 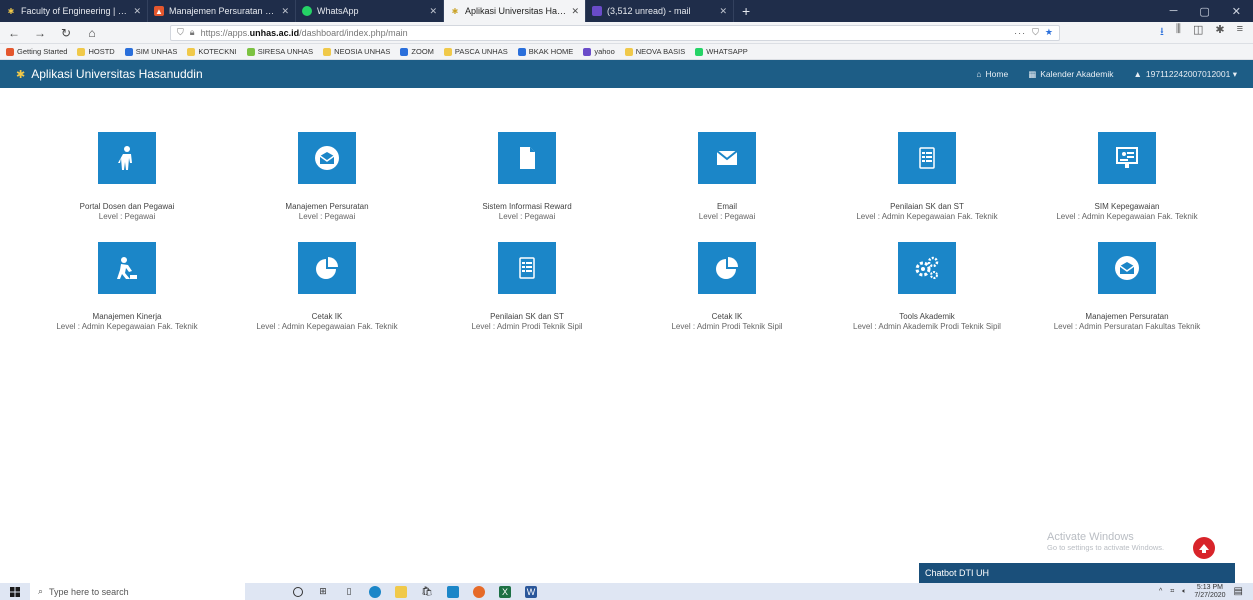 I want to click on bookmark-item: KOTECKNI, so click(x=212, y=51).